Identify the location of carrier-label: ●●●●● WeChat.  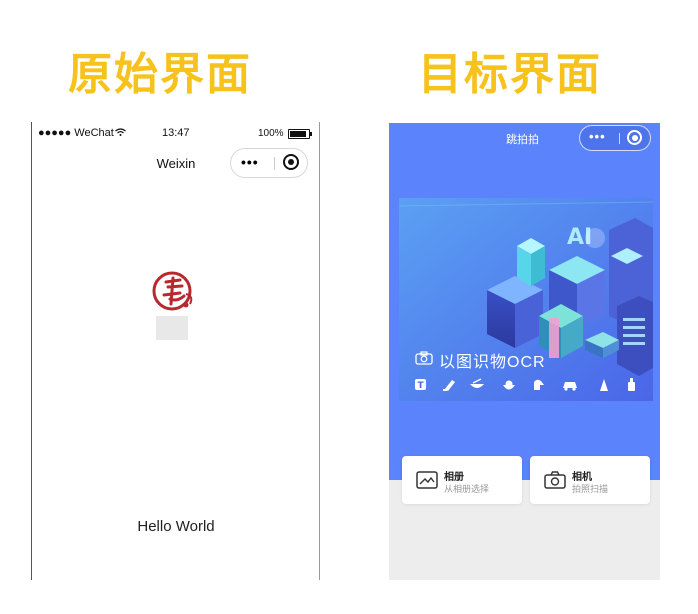
(82, 133).